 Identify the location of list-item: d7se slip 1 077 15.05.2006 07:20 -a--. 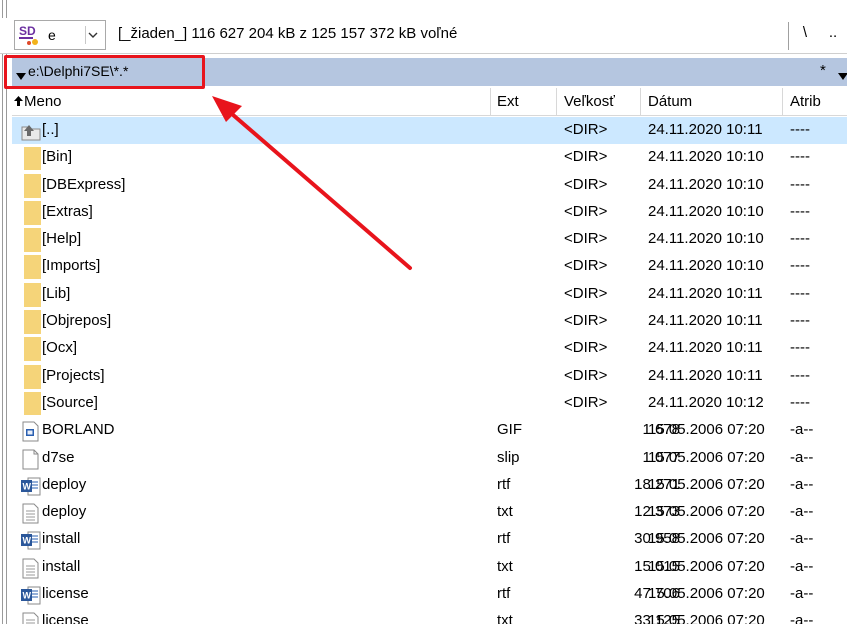
(429, 458).